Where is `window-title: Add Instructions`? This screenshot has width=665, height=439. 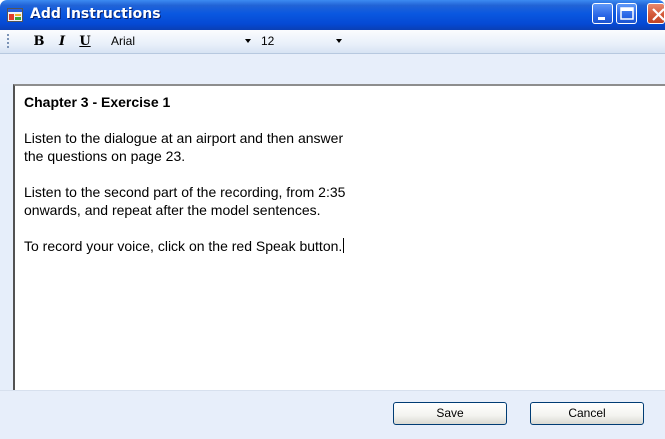 window-title: Add Instructions is located at coordinates (95, 14).